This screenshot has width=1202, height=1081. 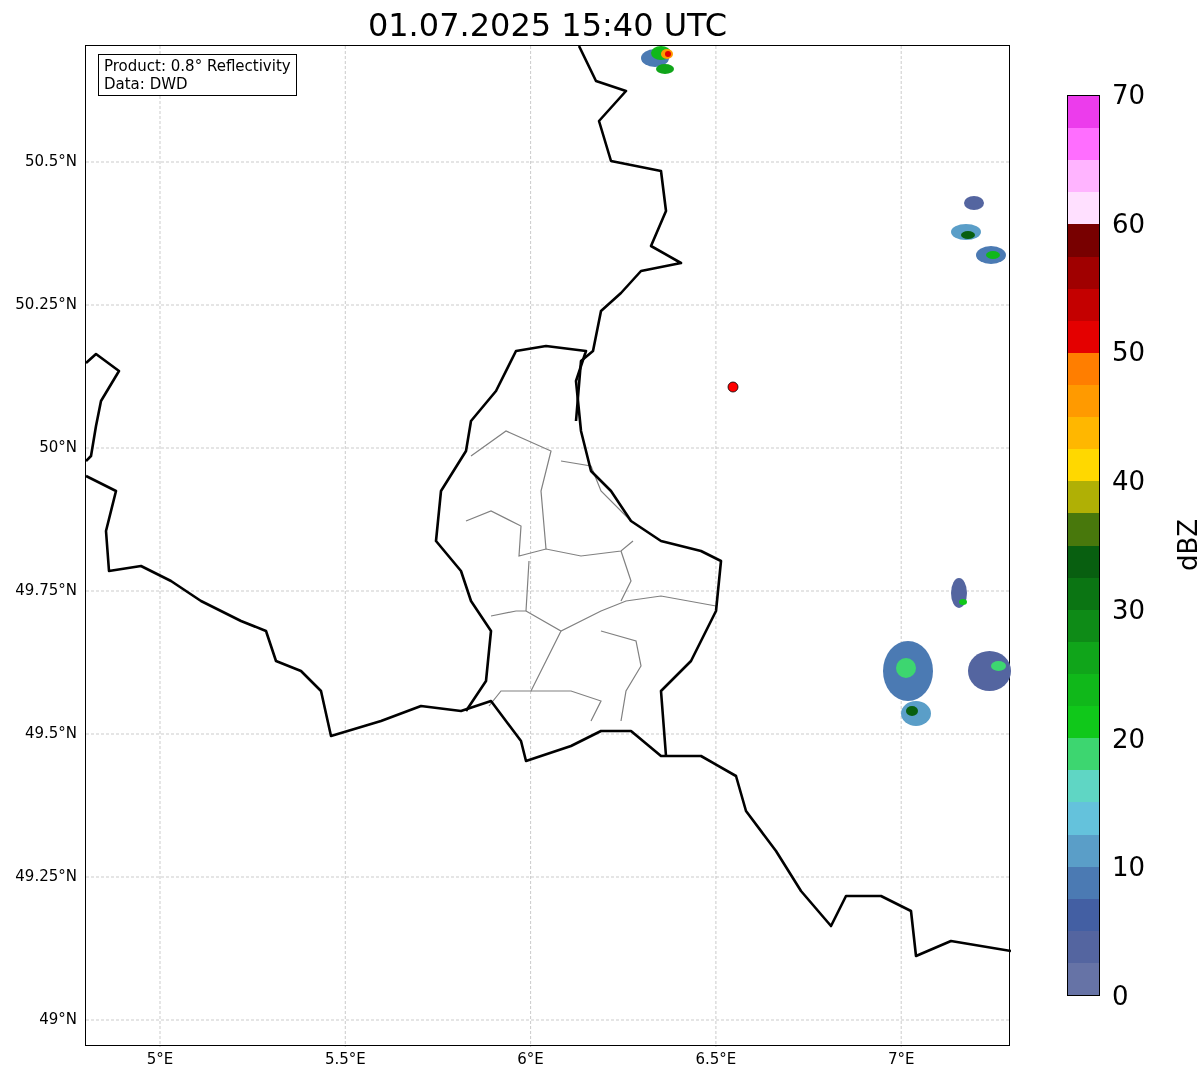 I want to click on latitude-tick-label: 50.5°N, so click(x=50, y=161).